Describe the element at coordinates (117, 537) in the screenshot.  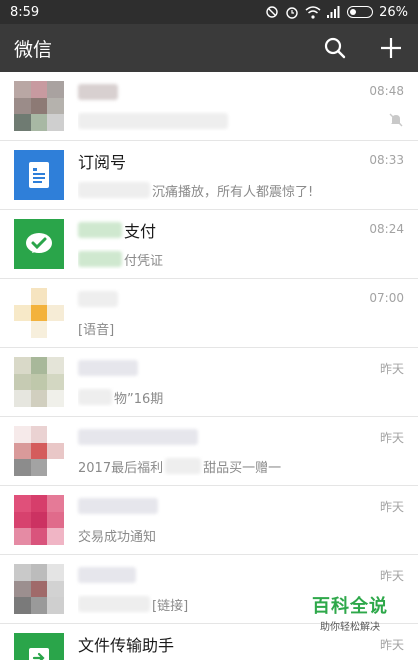
I see `chat-preview: 交易成功通知` at that location.